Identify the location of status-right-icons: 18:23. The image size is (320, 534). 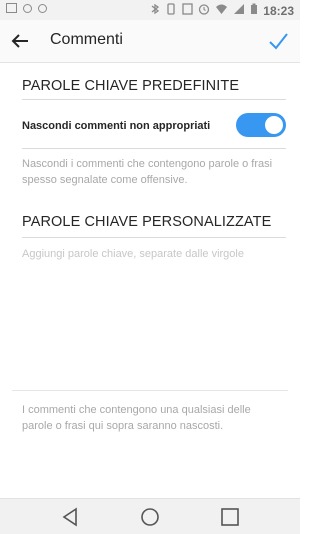
(222, 10).